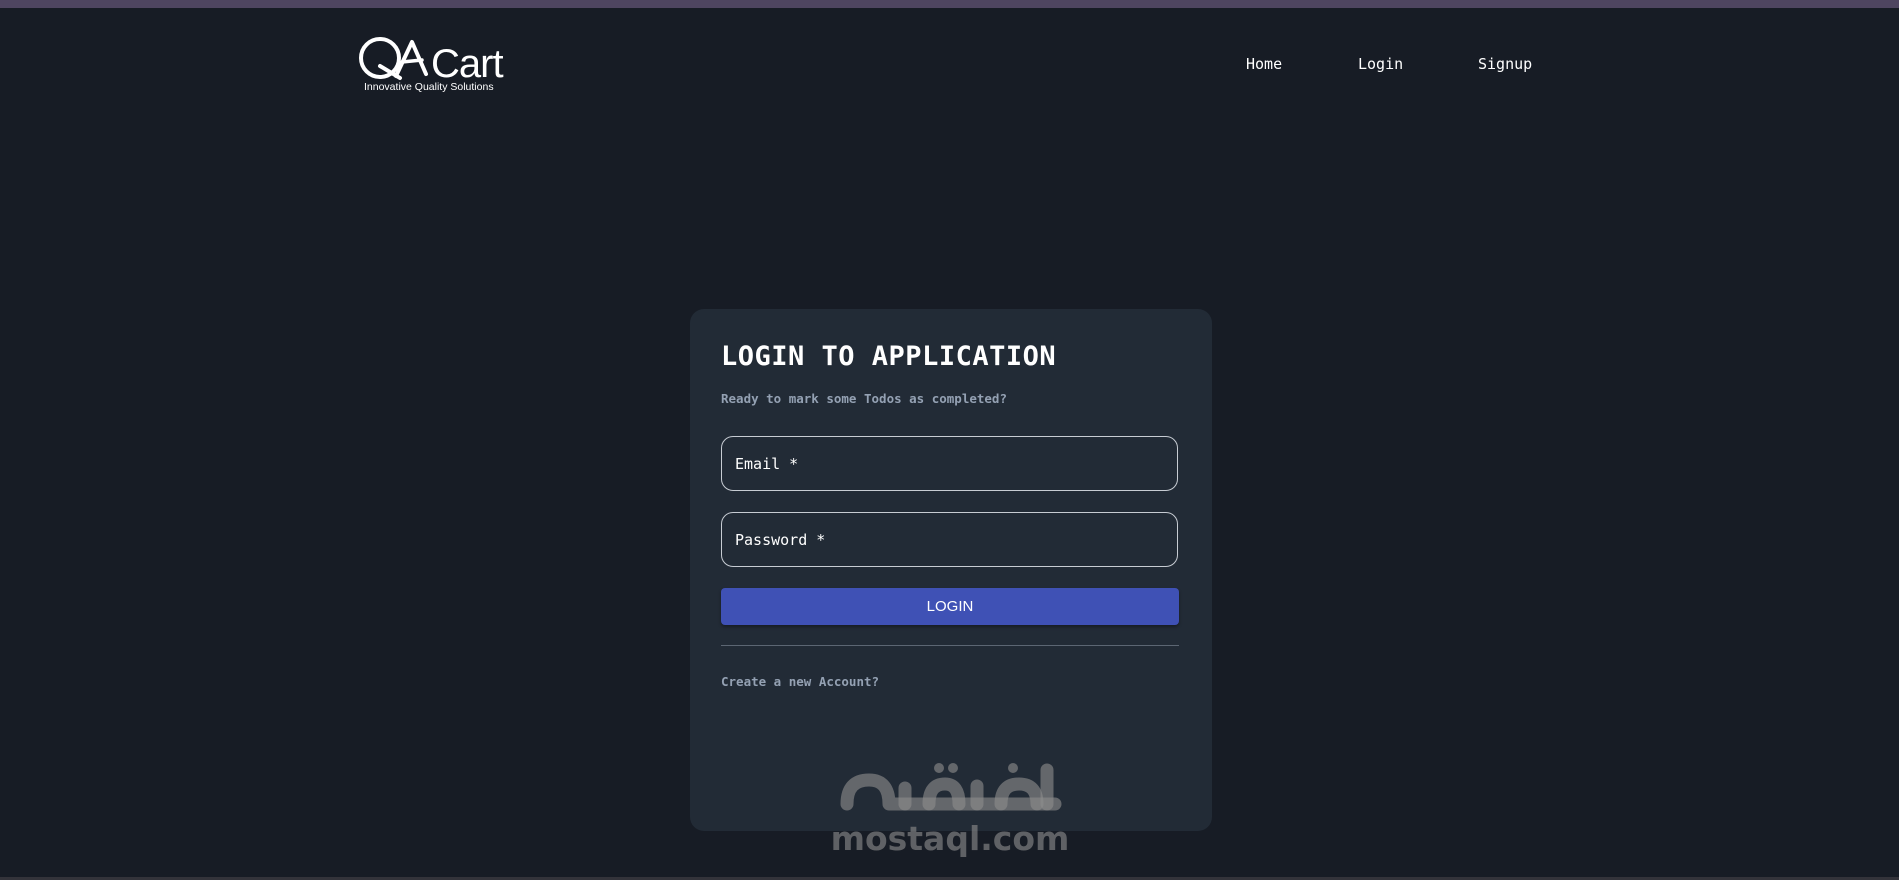 Image resolution: width=1899 pixels, height=880 pixels. I want to click on top-border-strip, so click(949, 4).